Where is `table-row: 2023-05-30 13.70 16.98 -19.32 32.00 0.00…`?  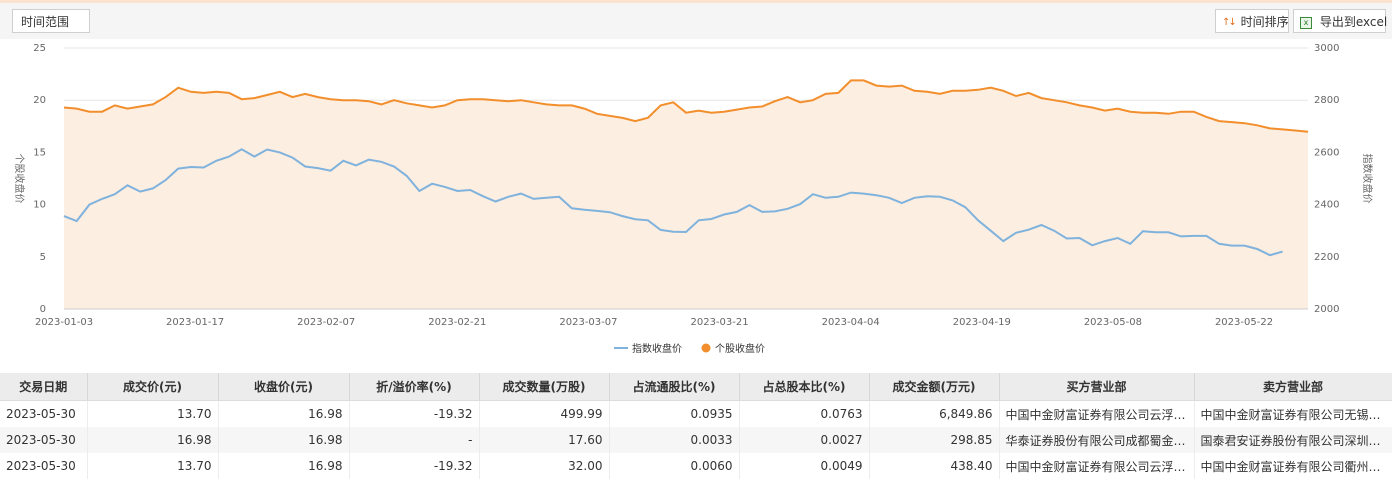
table-row: 2023-05-30 13.70 16.98 -19.32 32.00 0.00… is located at coordinates (696, 466).